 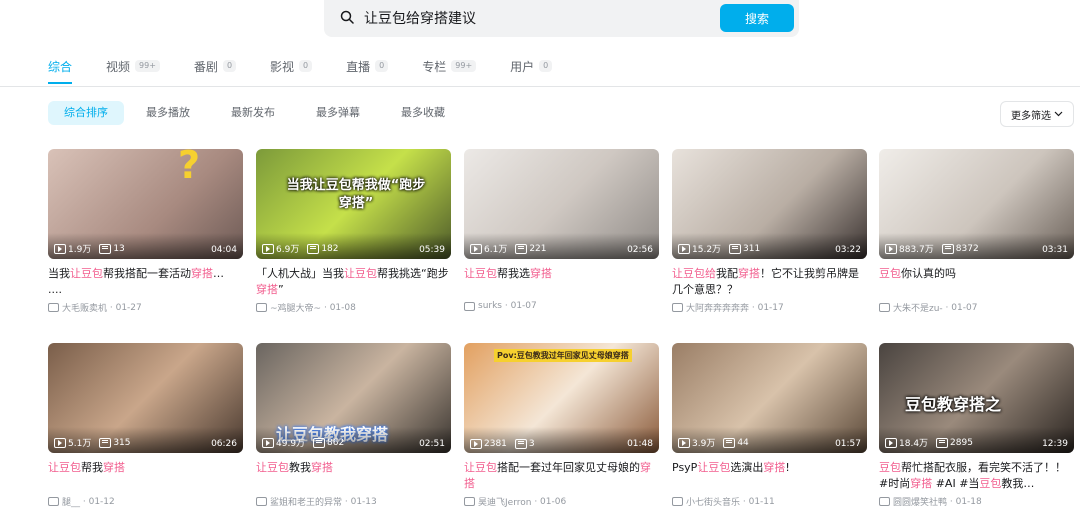 I want to click on sort-most-favorited: 最多收藏, so click(x=423, y=113).